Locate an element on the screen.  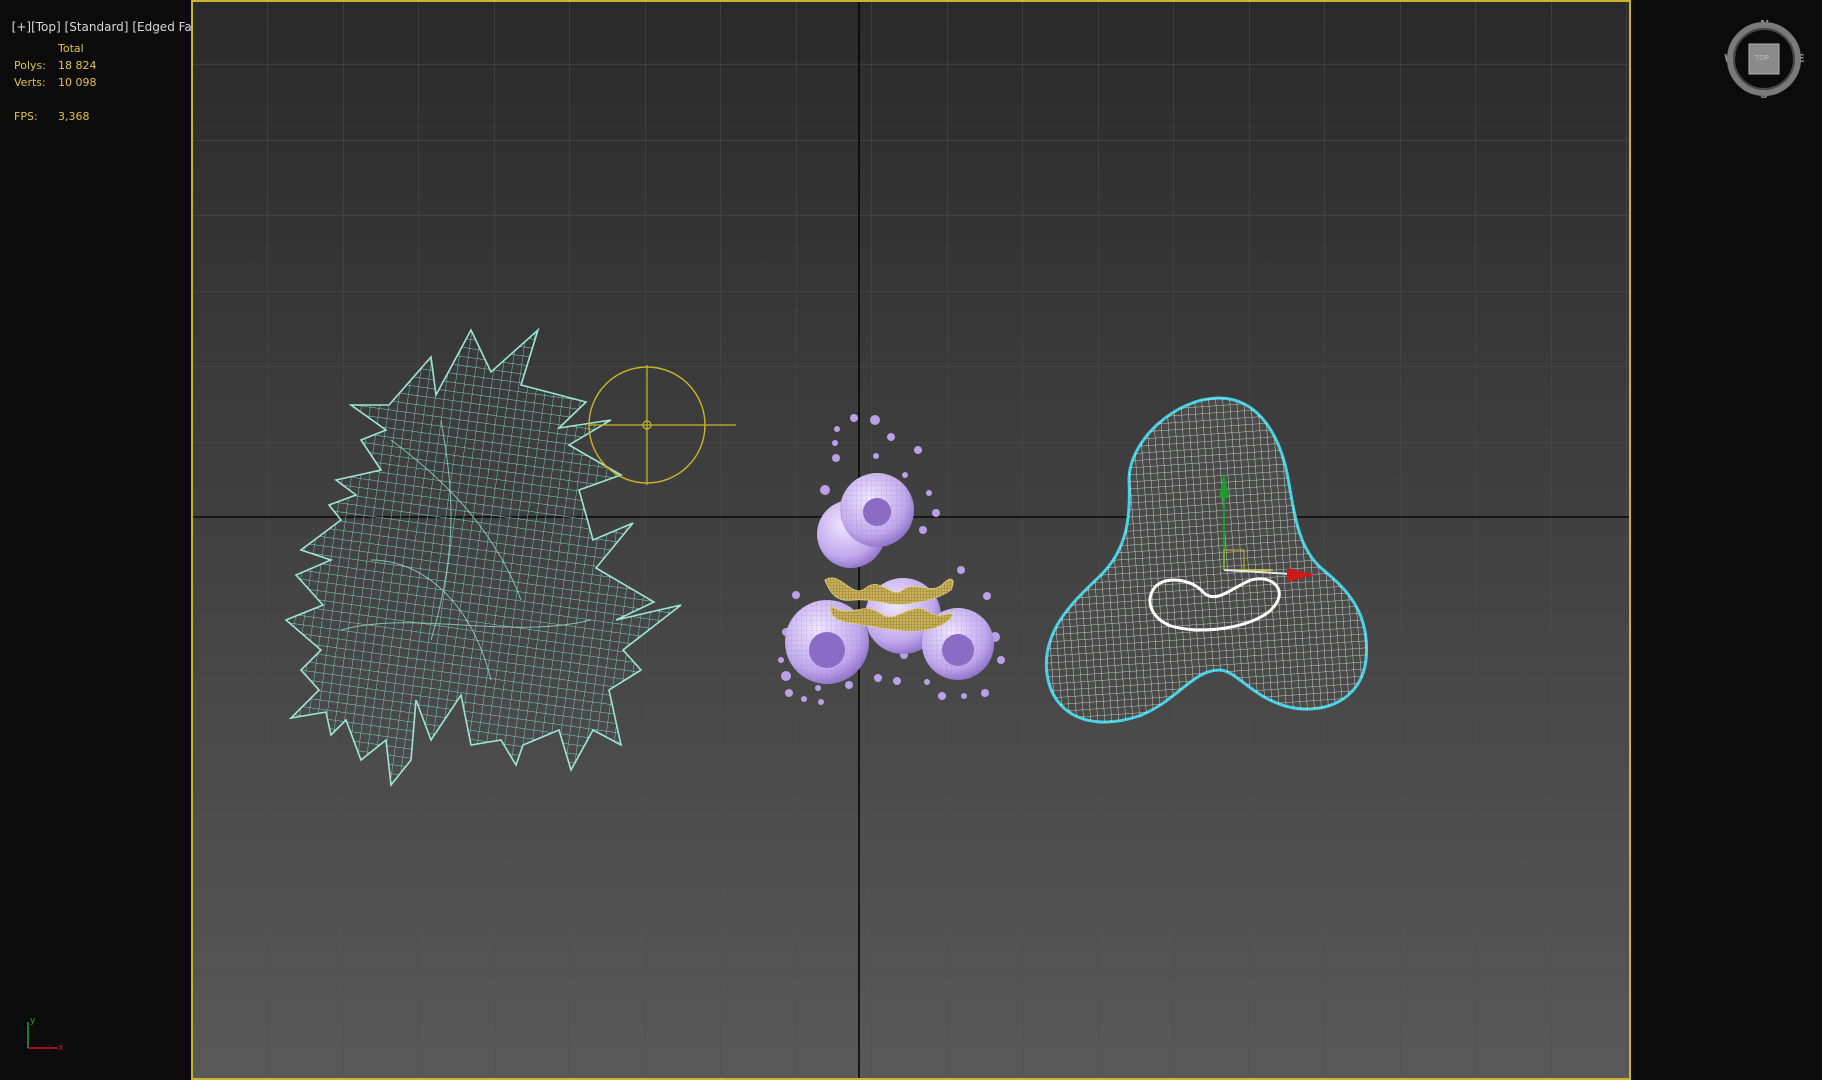
axis-y-label: y is located at coordinates (33, 1021).